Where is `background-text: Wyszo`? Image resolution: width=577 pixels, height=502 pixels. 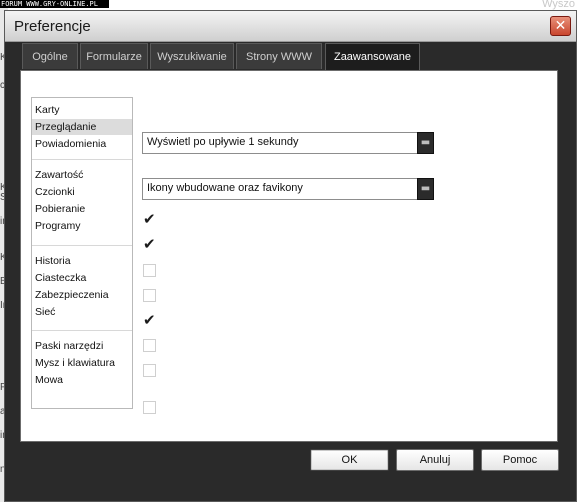
background-text: Wyszo is located at coordinates (558, 5).